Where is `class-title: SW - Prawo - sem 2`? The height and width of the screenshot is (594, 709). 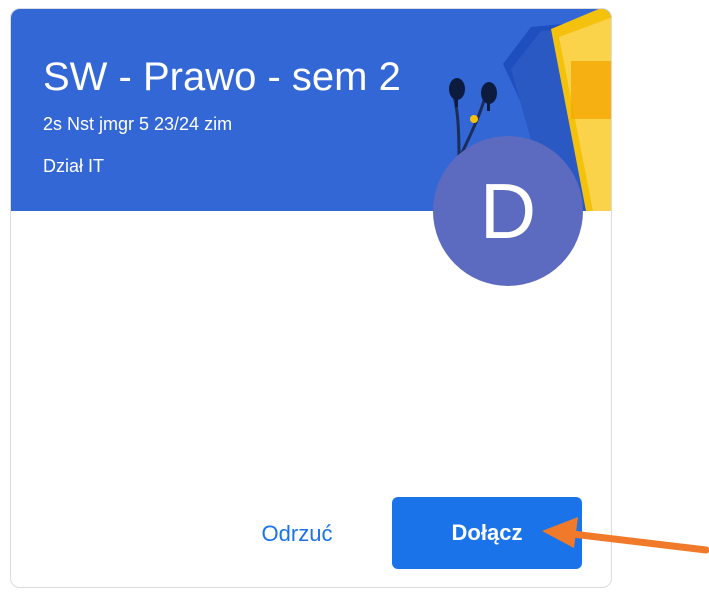
class-title: SW - Prawo - sem 2 is located at coordinates (222, 77).